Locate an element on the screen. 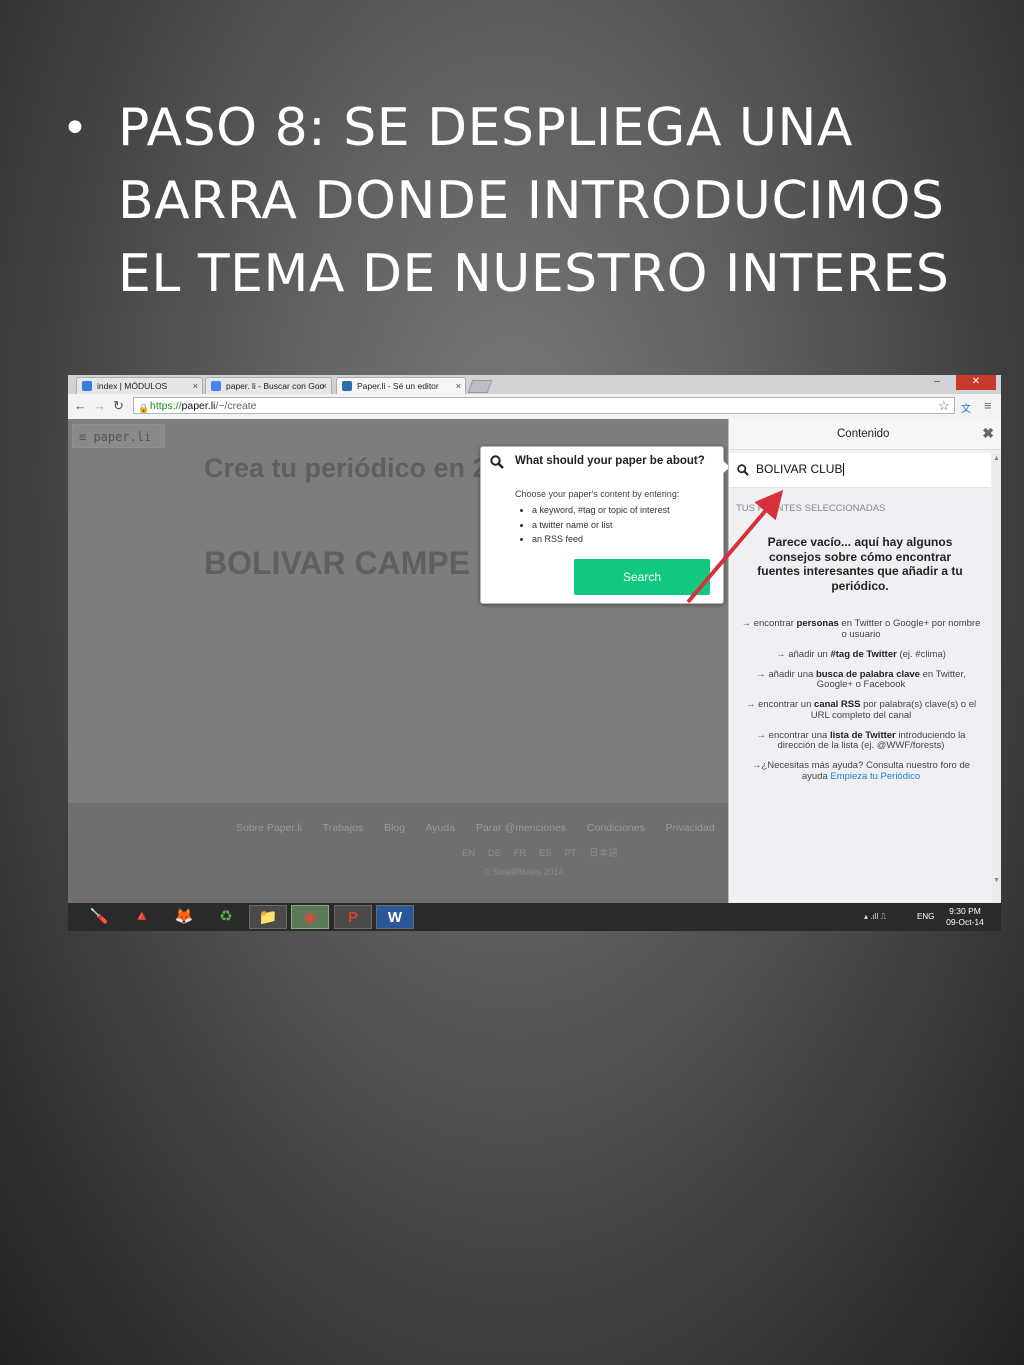 The image size is (1024, 1365). taskbar-app-powerpoint-icon: P is located at coordinates (353, 917).